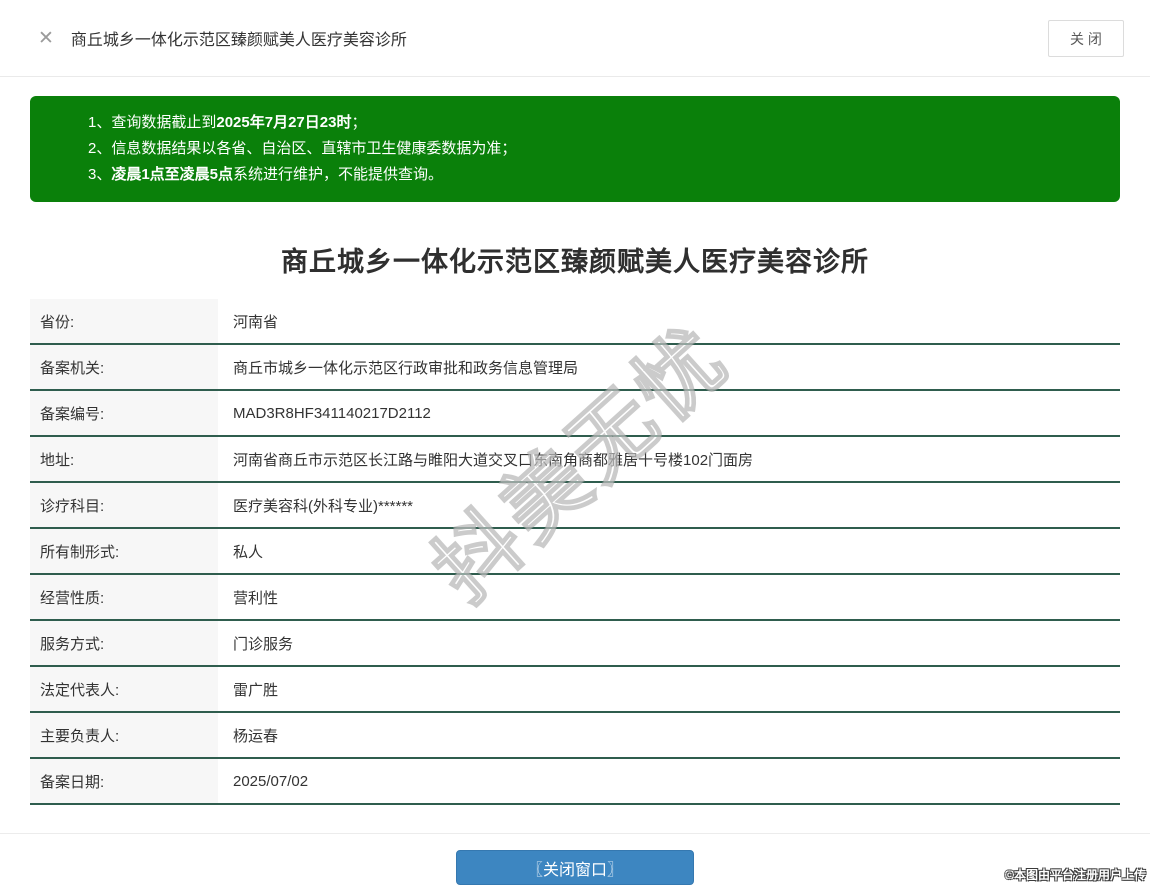  What do you see at coordinates (575, 736) in the screenshot?
I see `table-row-principal: 主要负责人: 杨运春` at bounding box center [575, 736].